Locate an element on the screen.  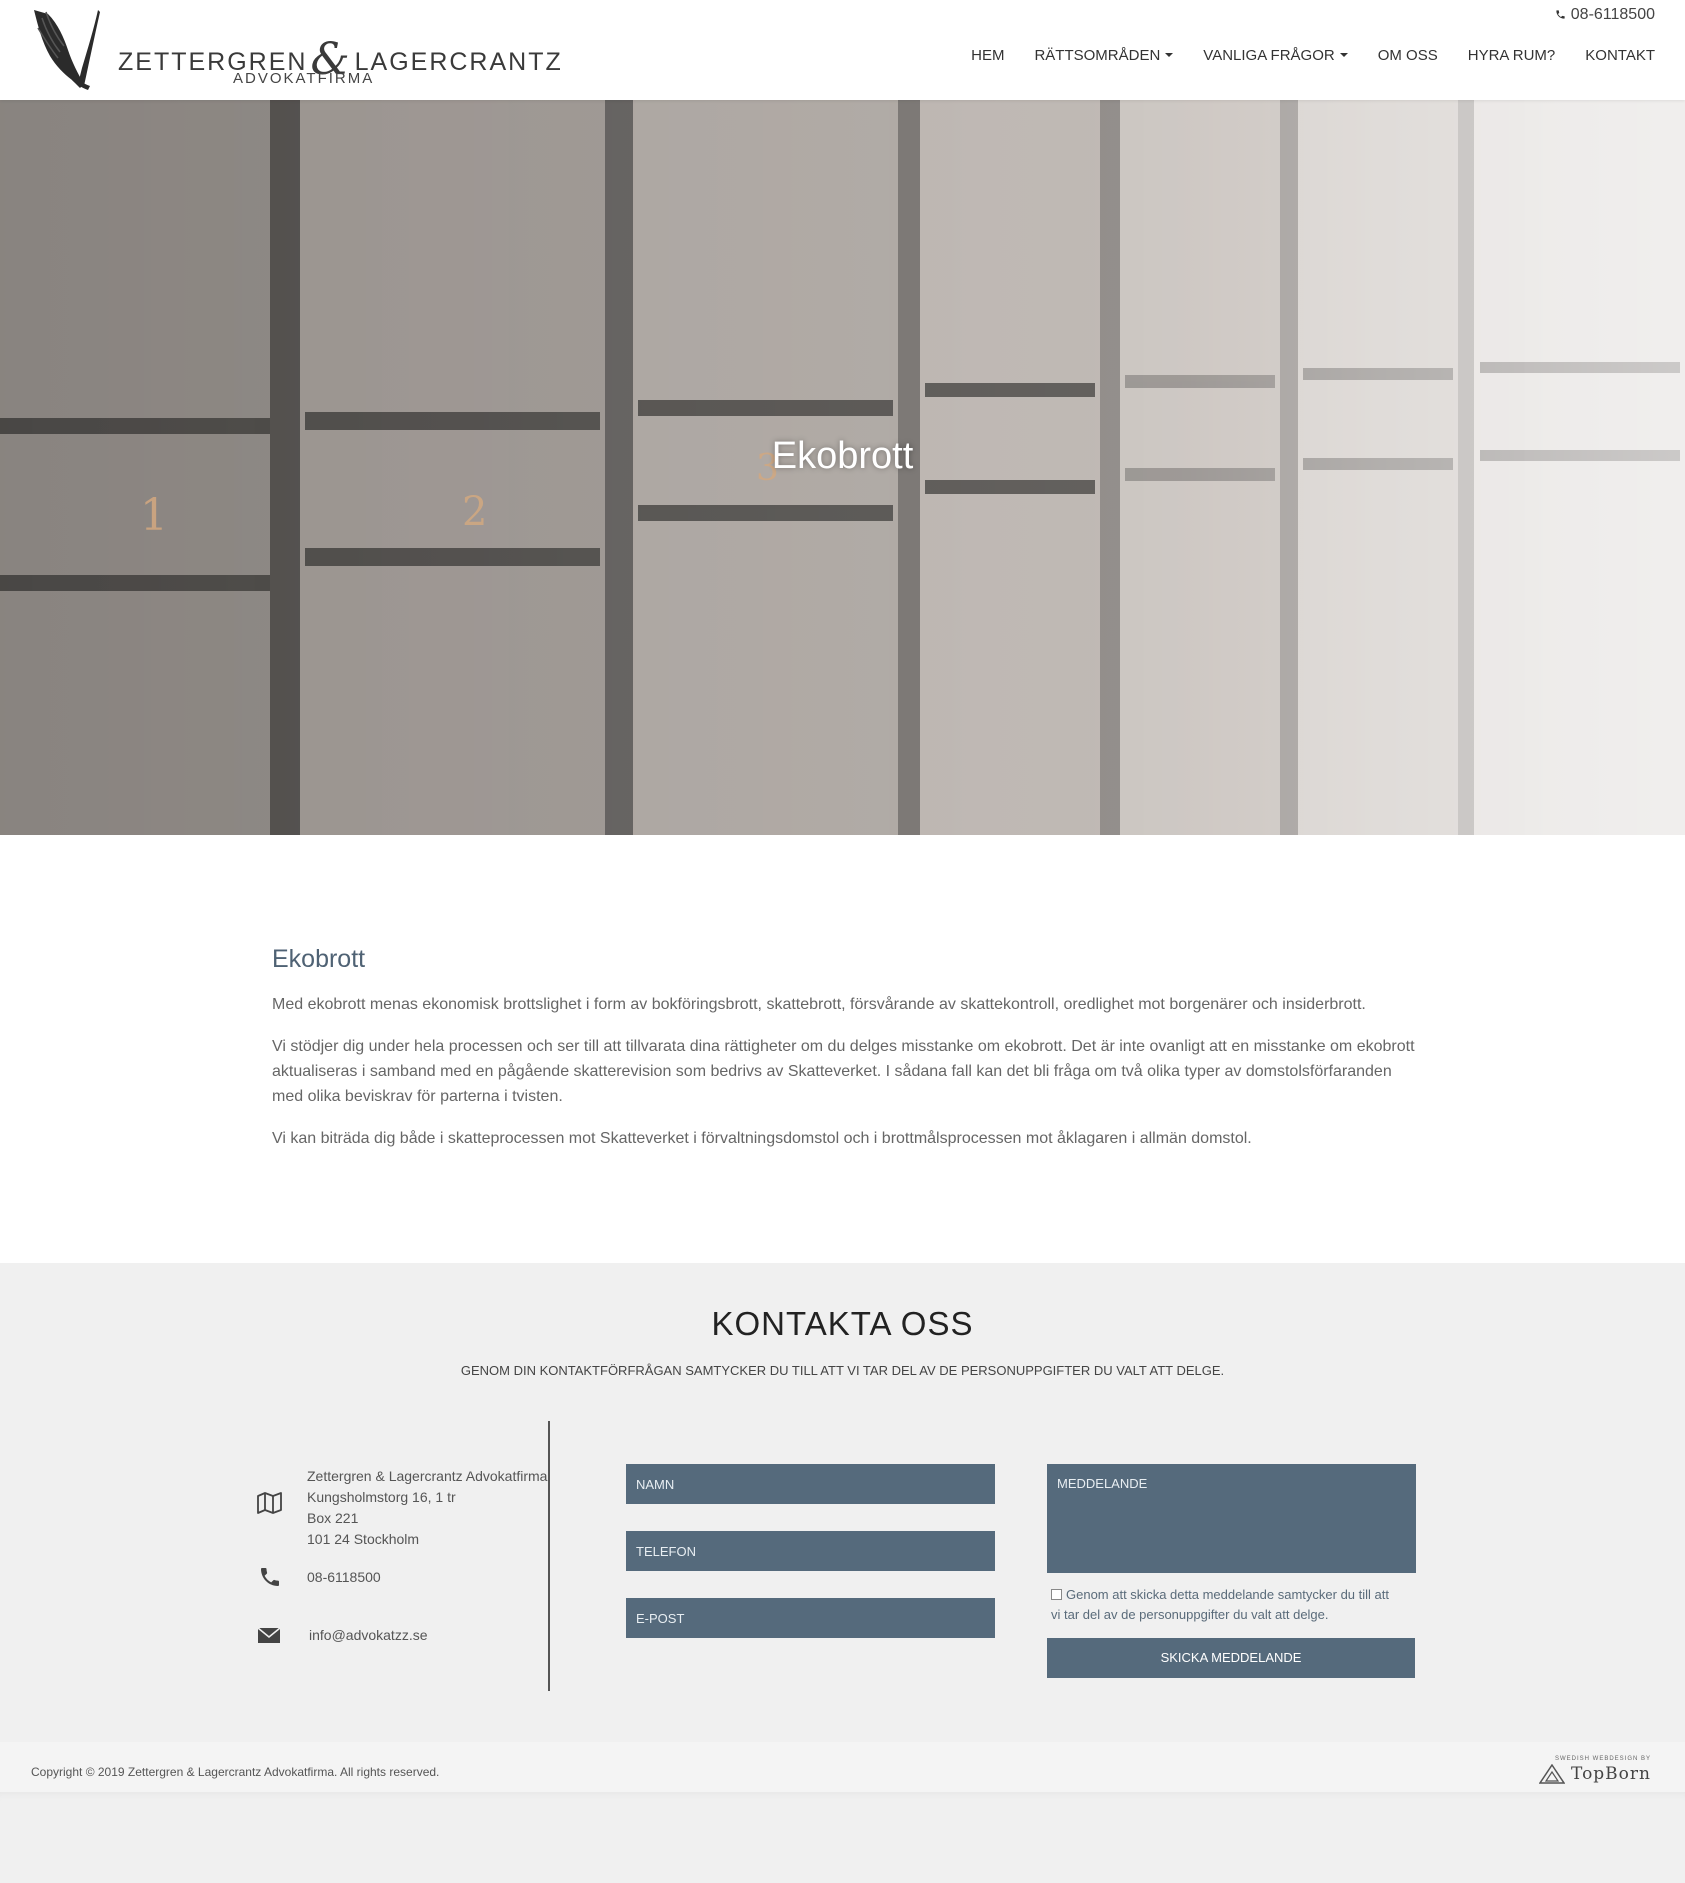
email-field is located at coordinates (810, 1618).